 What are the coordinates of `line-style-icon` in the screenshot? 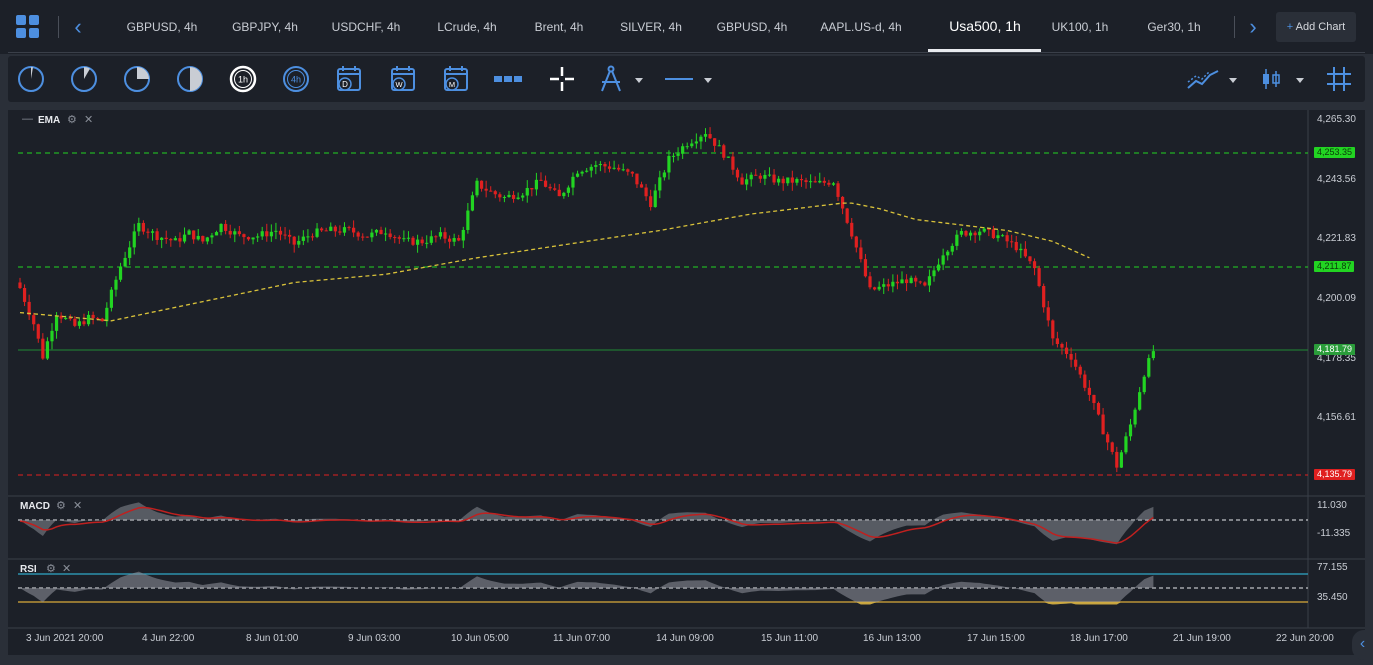 It's located at (683, 79).